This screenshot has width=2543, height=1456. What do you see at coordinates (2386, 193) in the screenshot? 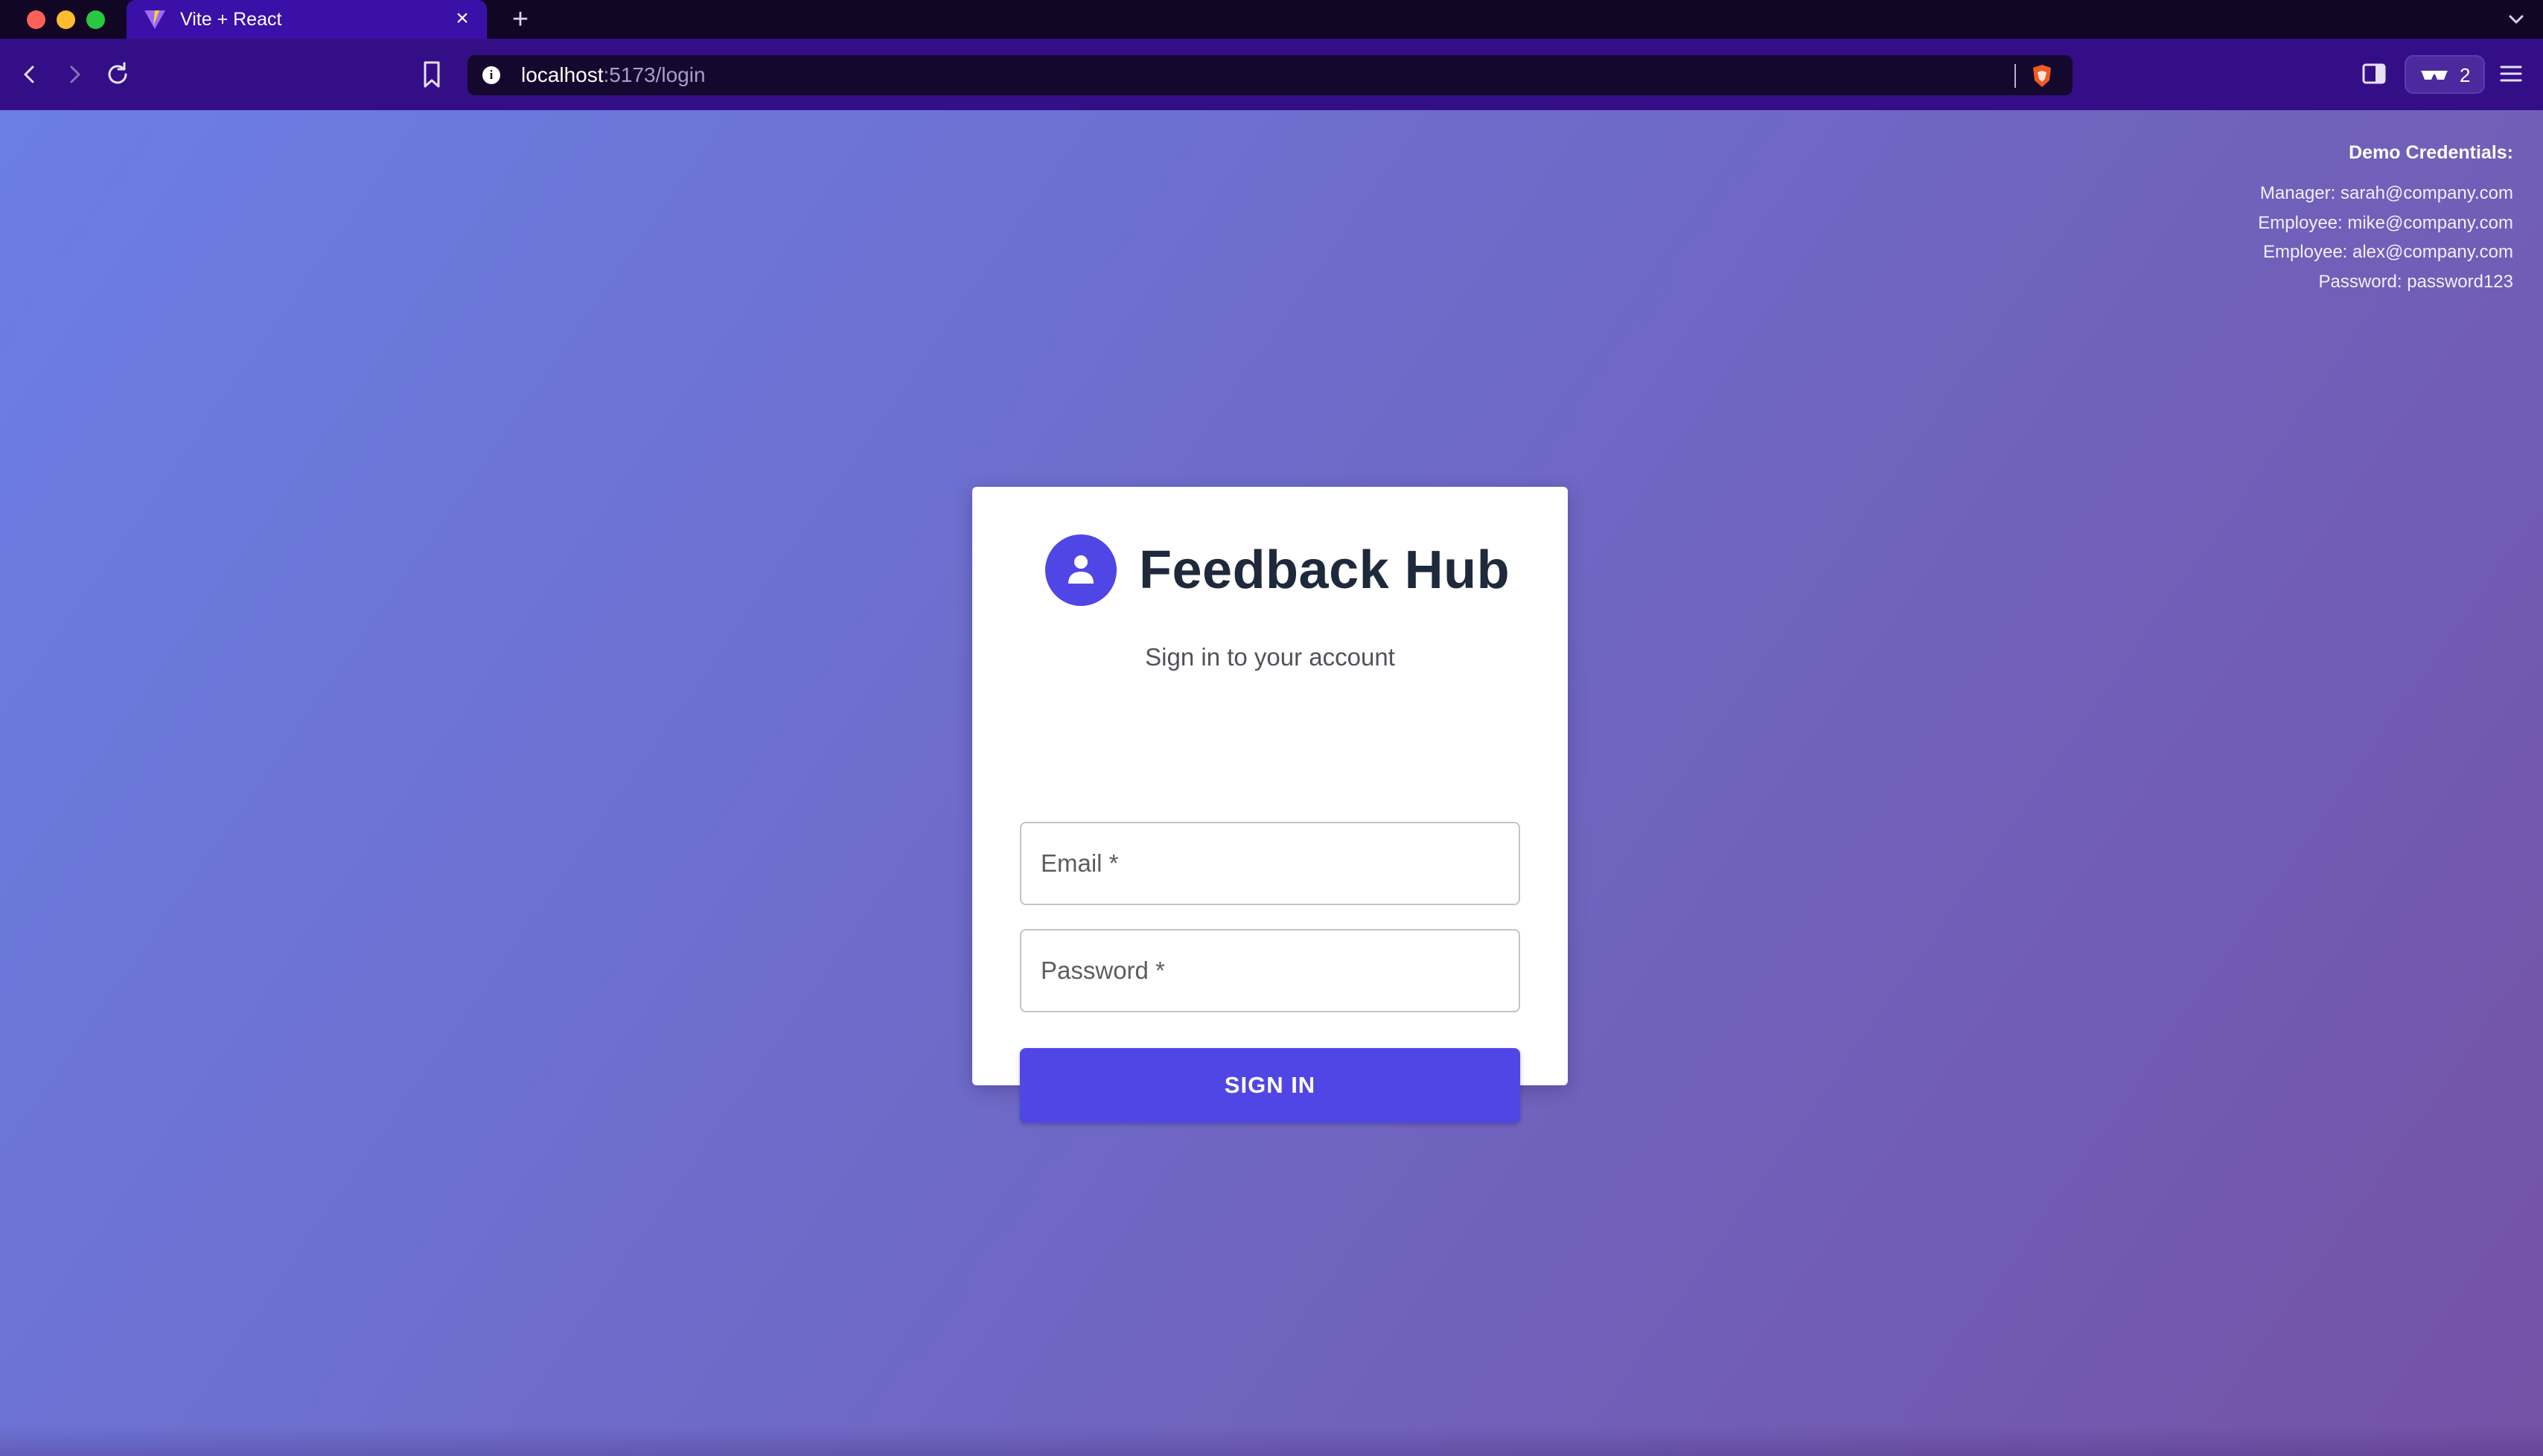
I see `demo-credential-line: Manager: sarah@company.com` at bounding box center [2386, 193].